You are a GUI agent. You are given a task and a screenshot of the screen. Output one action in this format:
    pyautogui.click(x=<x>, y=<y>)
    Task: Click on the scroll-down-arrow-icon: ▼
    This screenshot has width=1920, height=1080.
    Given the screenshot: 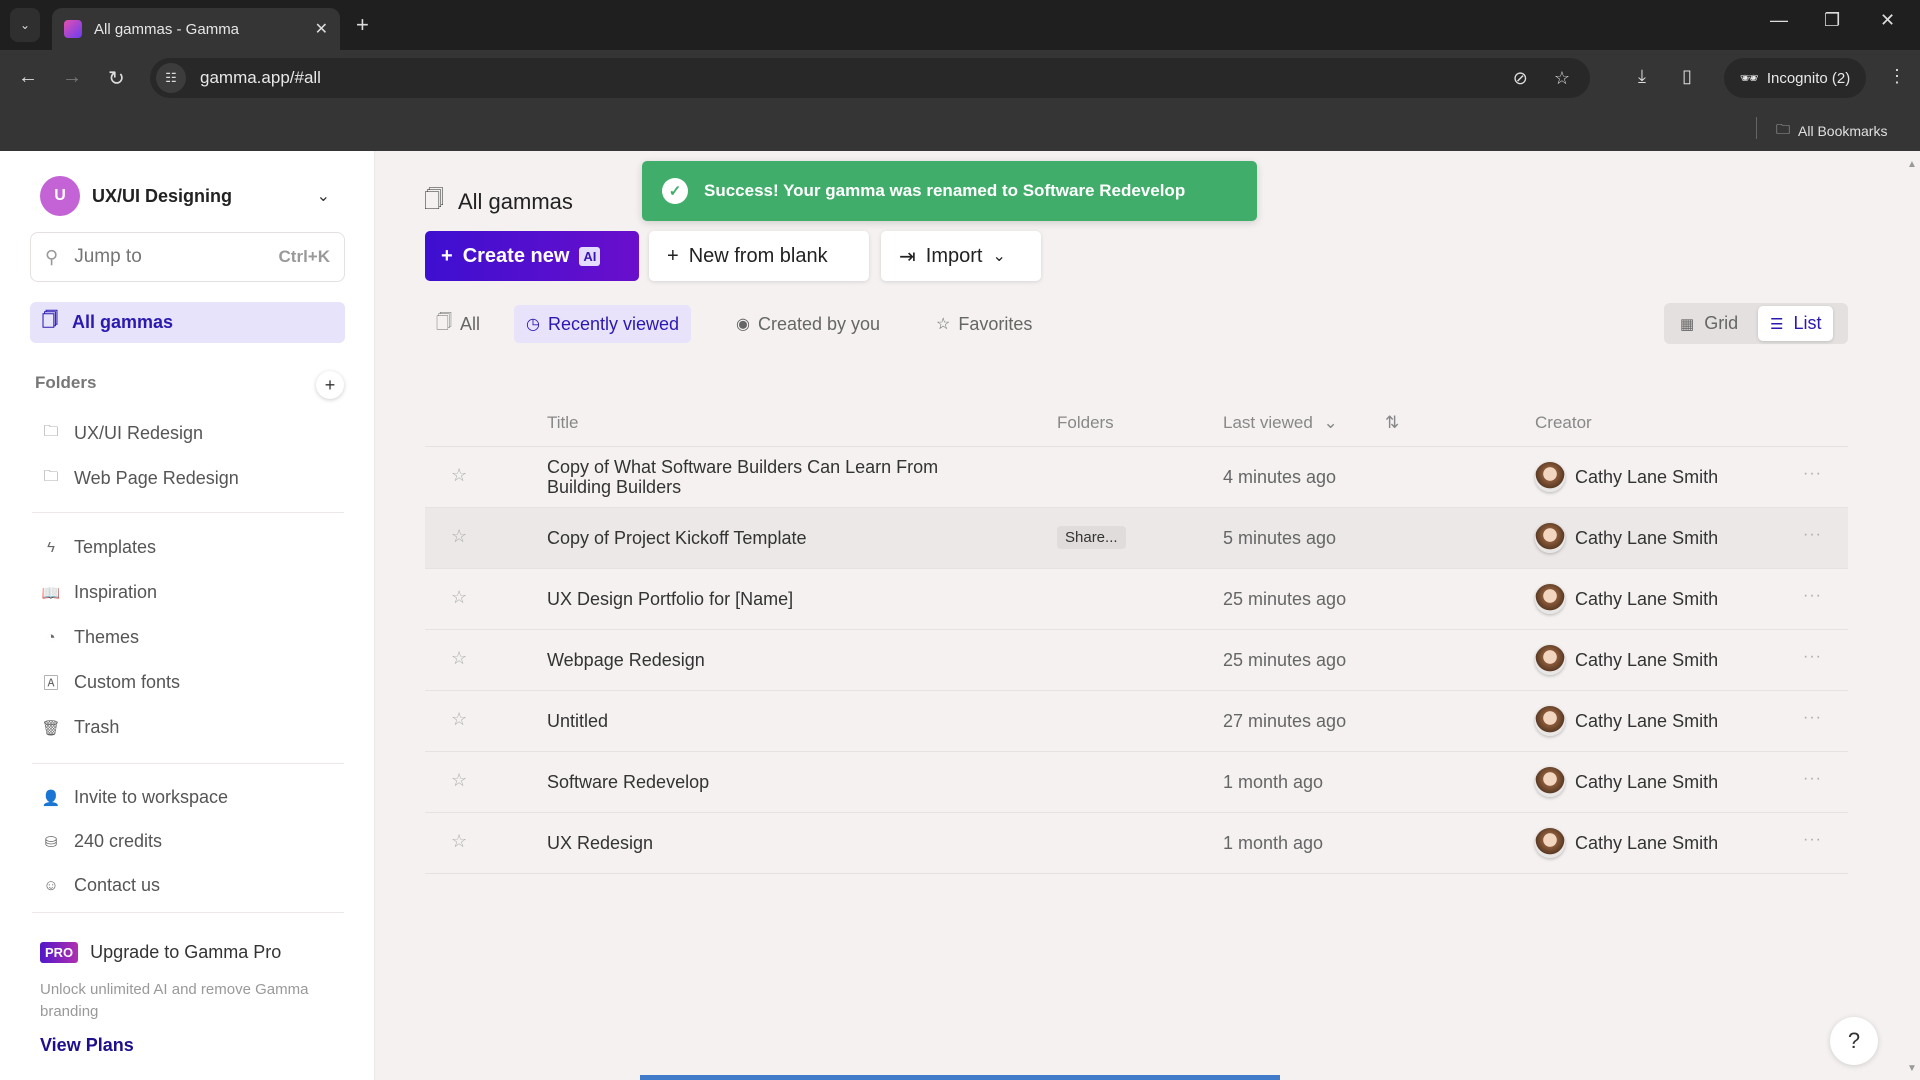 What is the action you would take?
    pyautogui.click(x=1912, y=1068)
    